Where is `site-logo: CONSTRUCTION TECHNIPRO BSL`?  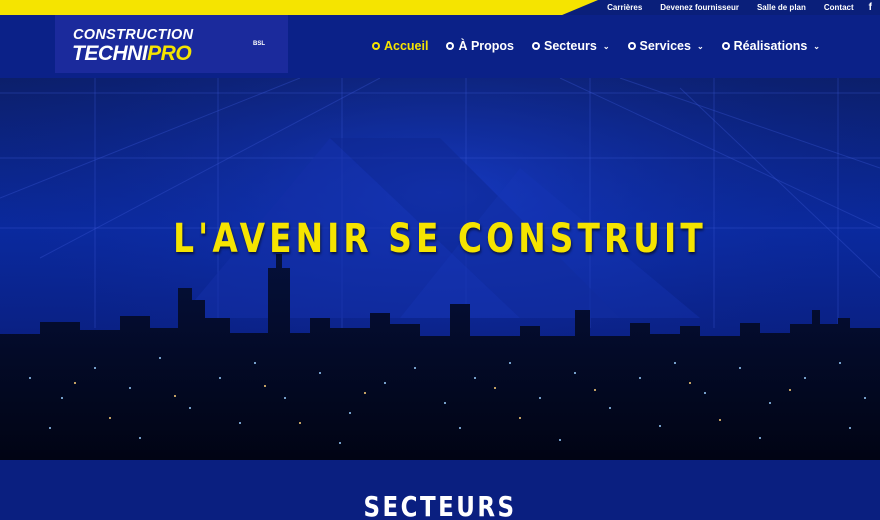 site-logo: CONSTRUCTION TECHNIPRO BSL is located at coordinates (171, 44).